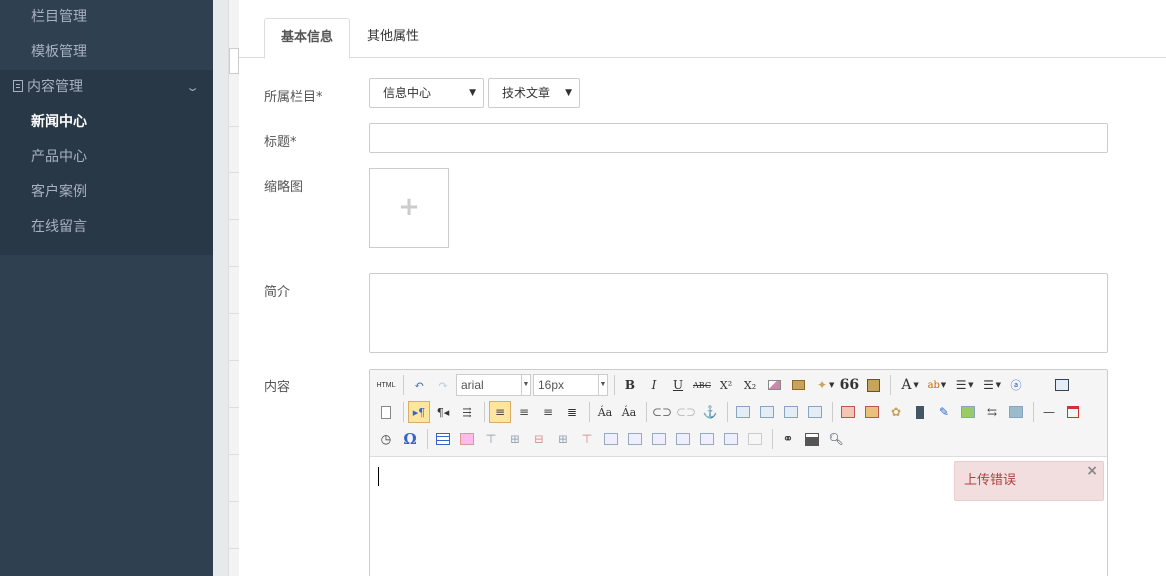 The width and height of the screenshot is (1166, 576). Describe the element at coordinates (524, 412) in the screenshot. I see `align-center-icon: ≡` at that location.